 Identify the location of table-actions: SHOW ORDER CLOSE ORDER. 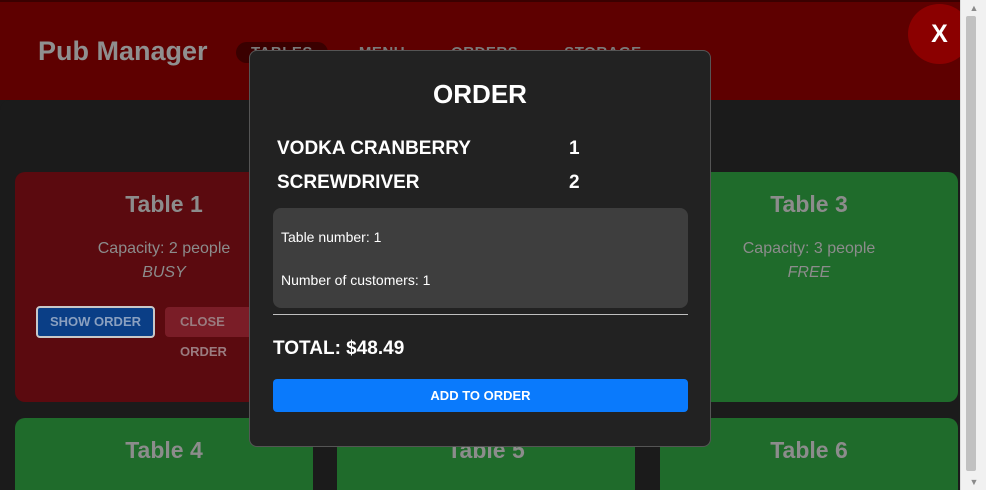
(155, 332).